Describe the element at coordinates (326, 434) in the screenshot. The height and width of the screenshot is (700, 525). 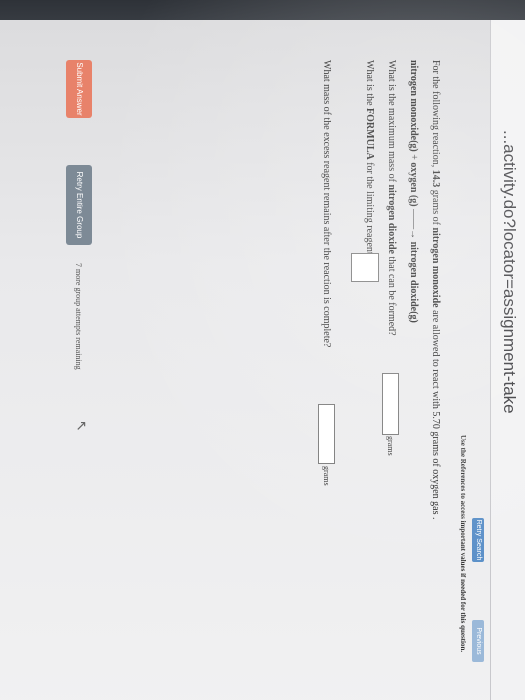
I see `excess-mass-input` at that location.